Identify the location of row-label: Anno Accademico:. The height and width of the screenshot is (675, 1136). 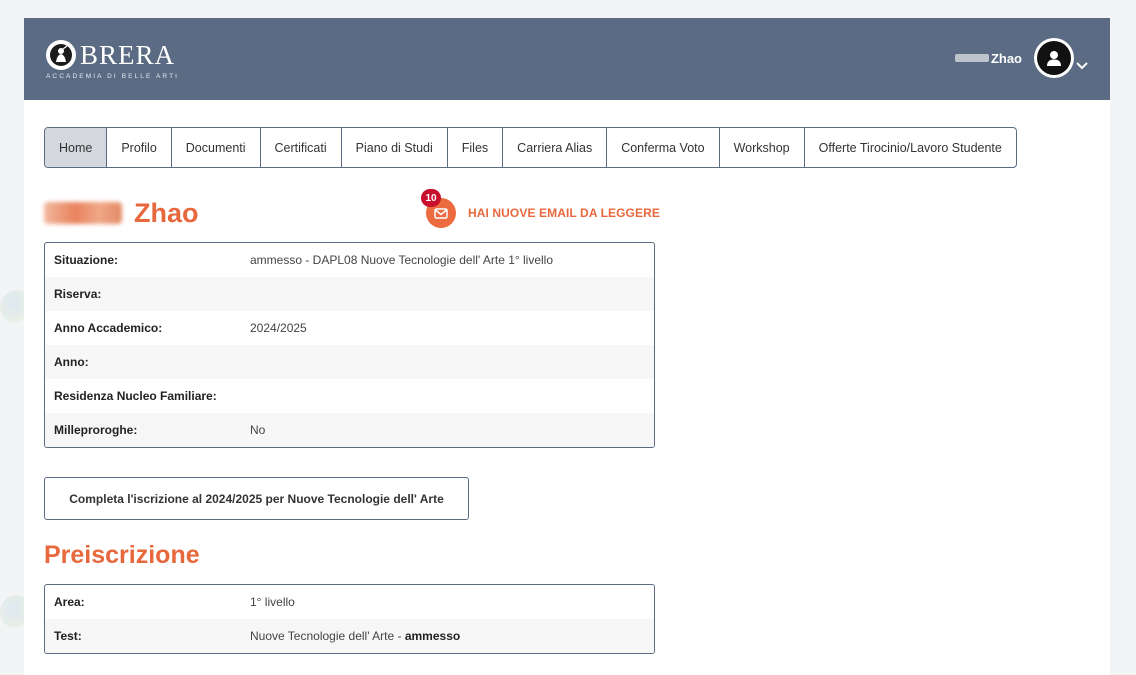
(108, 328).